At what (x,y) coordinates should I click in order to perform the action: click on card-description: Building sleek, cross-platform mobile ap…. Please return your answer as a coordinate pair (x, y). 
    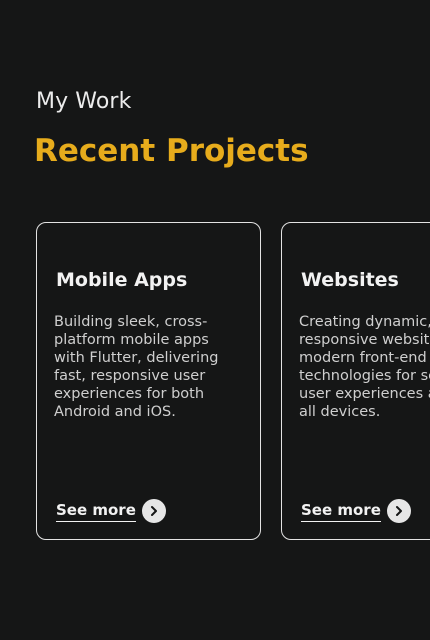
    Looking at the image, I should click on (136, 367).